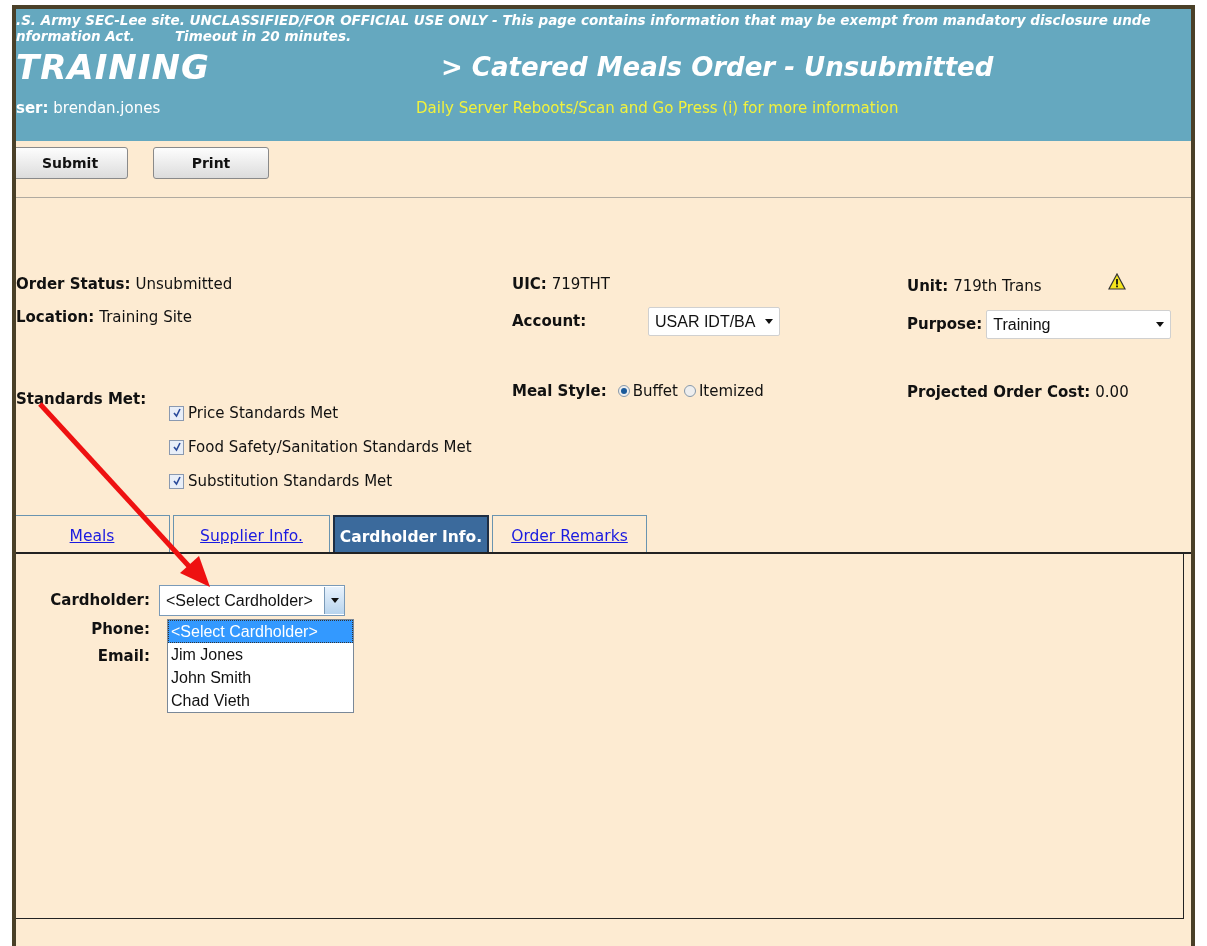  What do you see at coordinates (260, 677) in the screenshot?
I see `dropdown-option: John Smith` at bounding box center [260, 677].